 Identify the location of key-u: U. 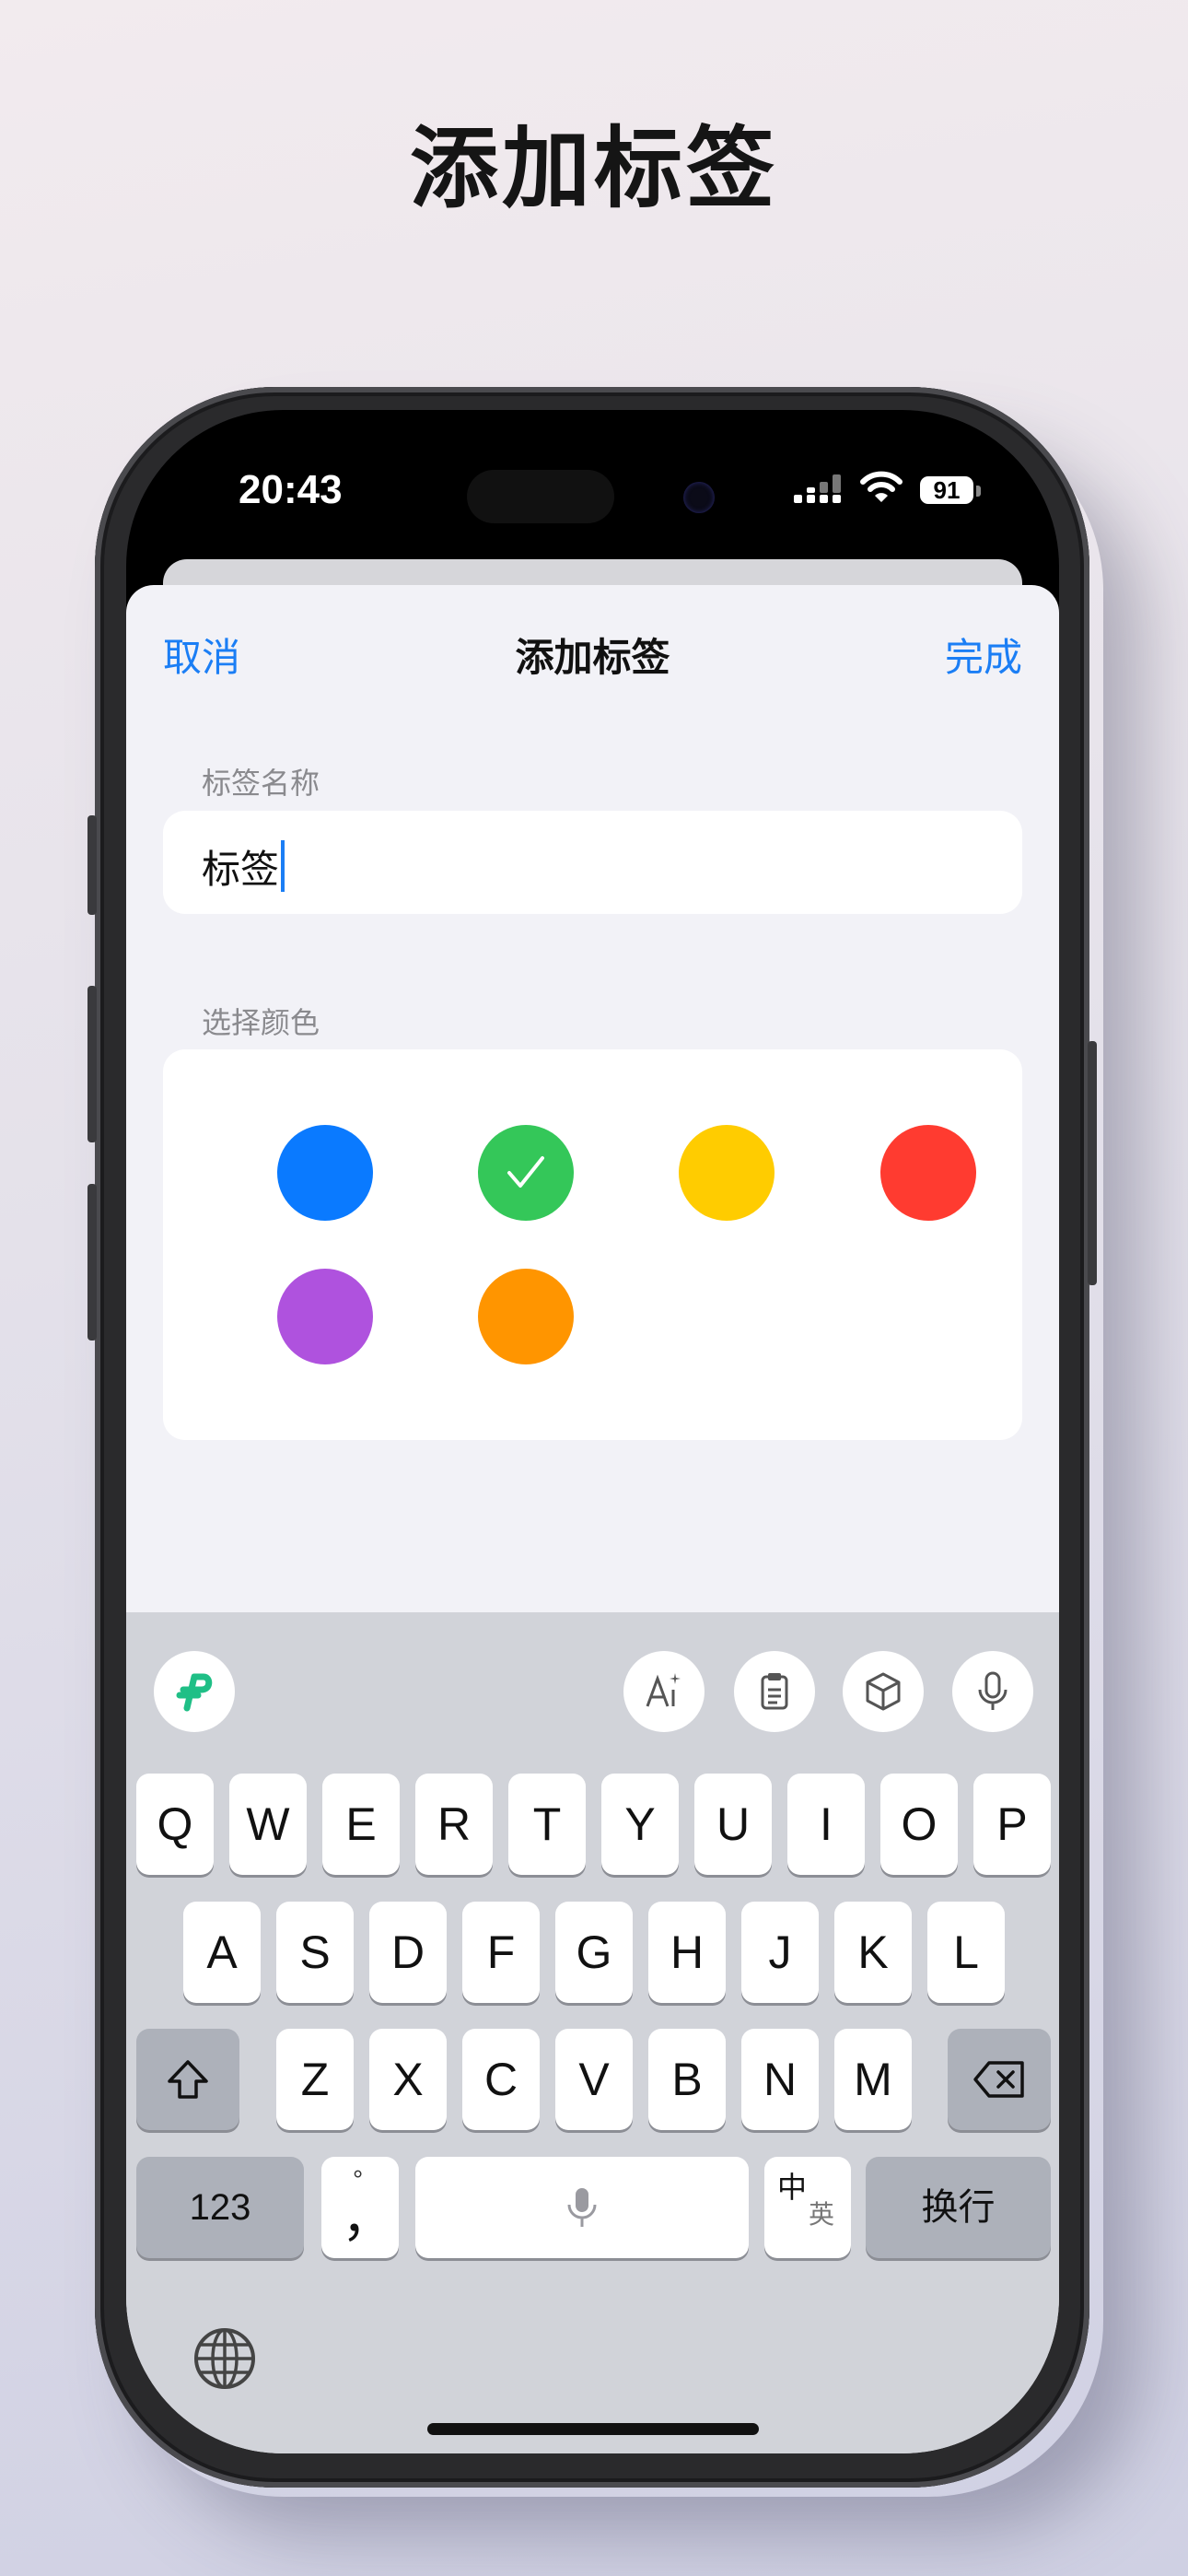
(733, 1824).